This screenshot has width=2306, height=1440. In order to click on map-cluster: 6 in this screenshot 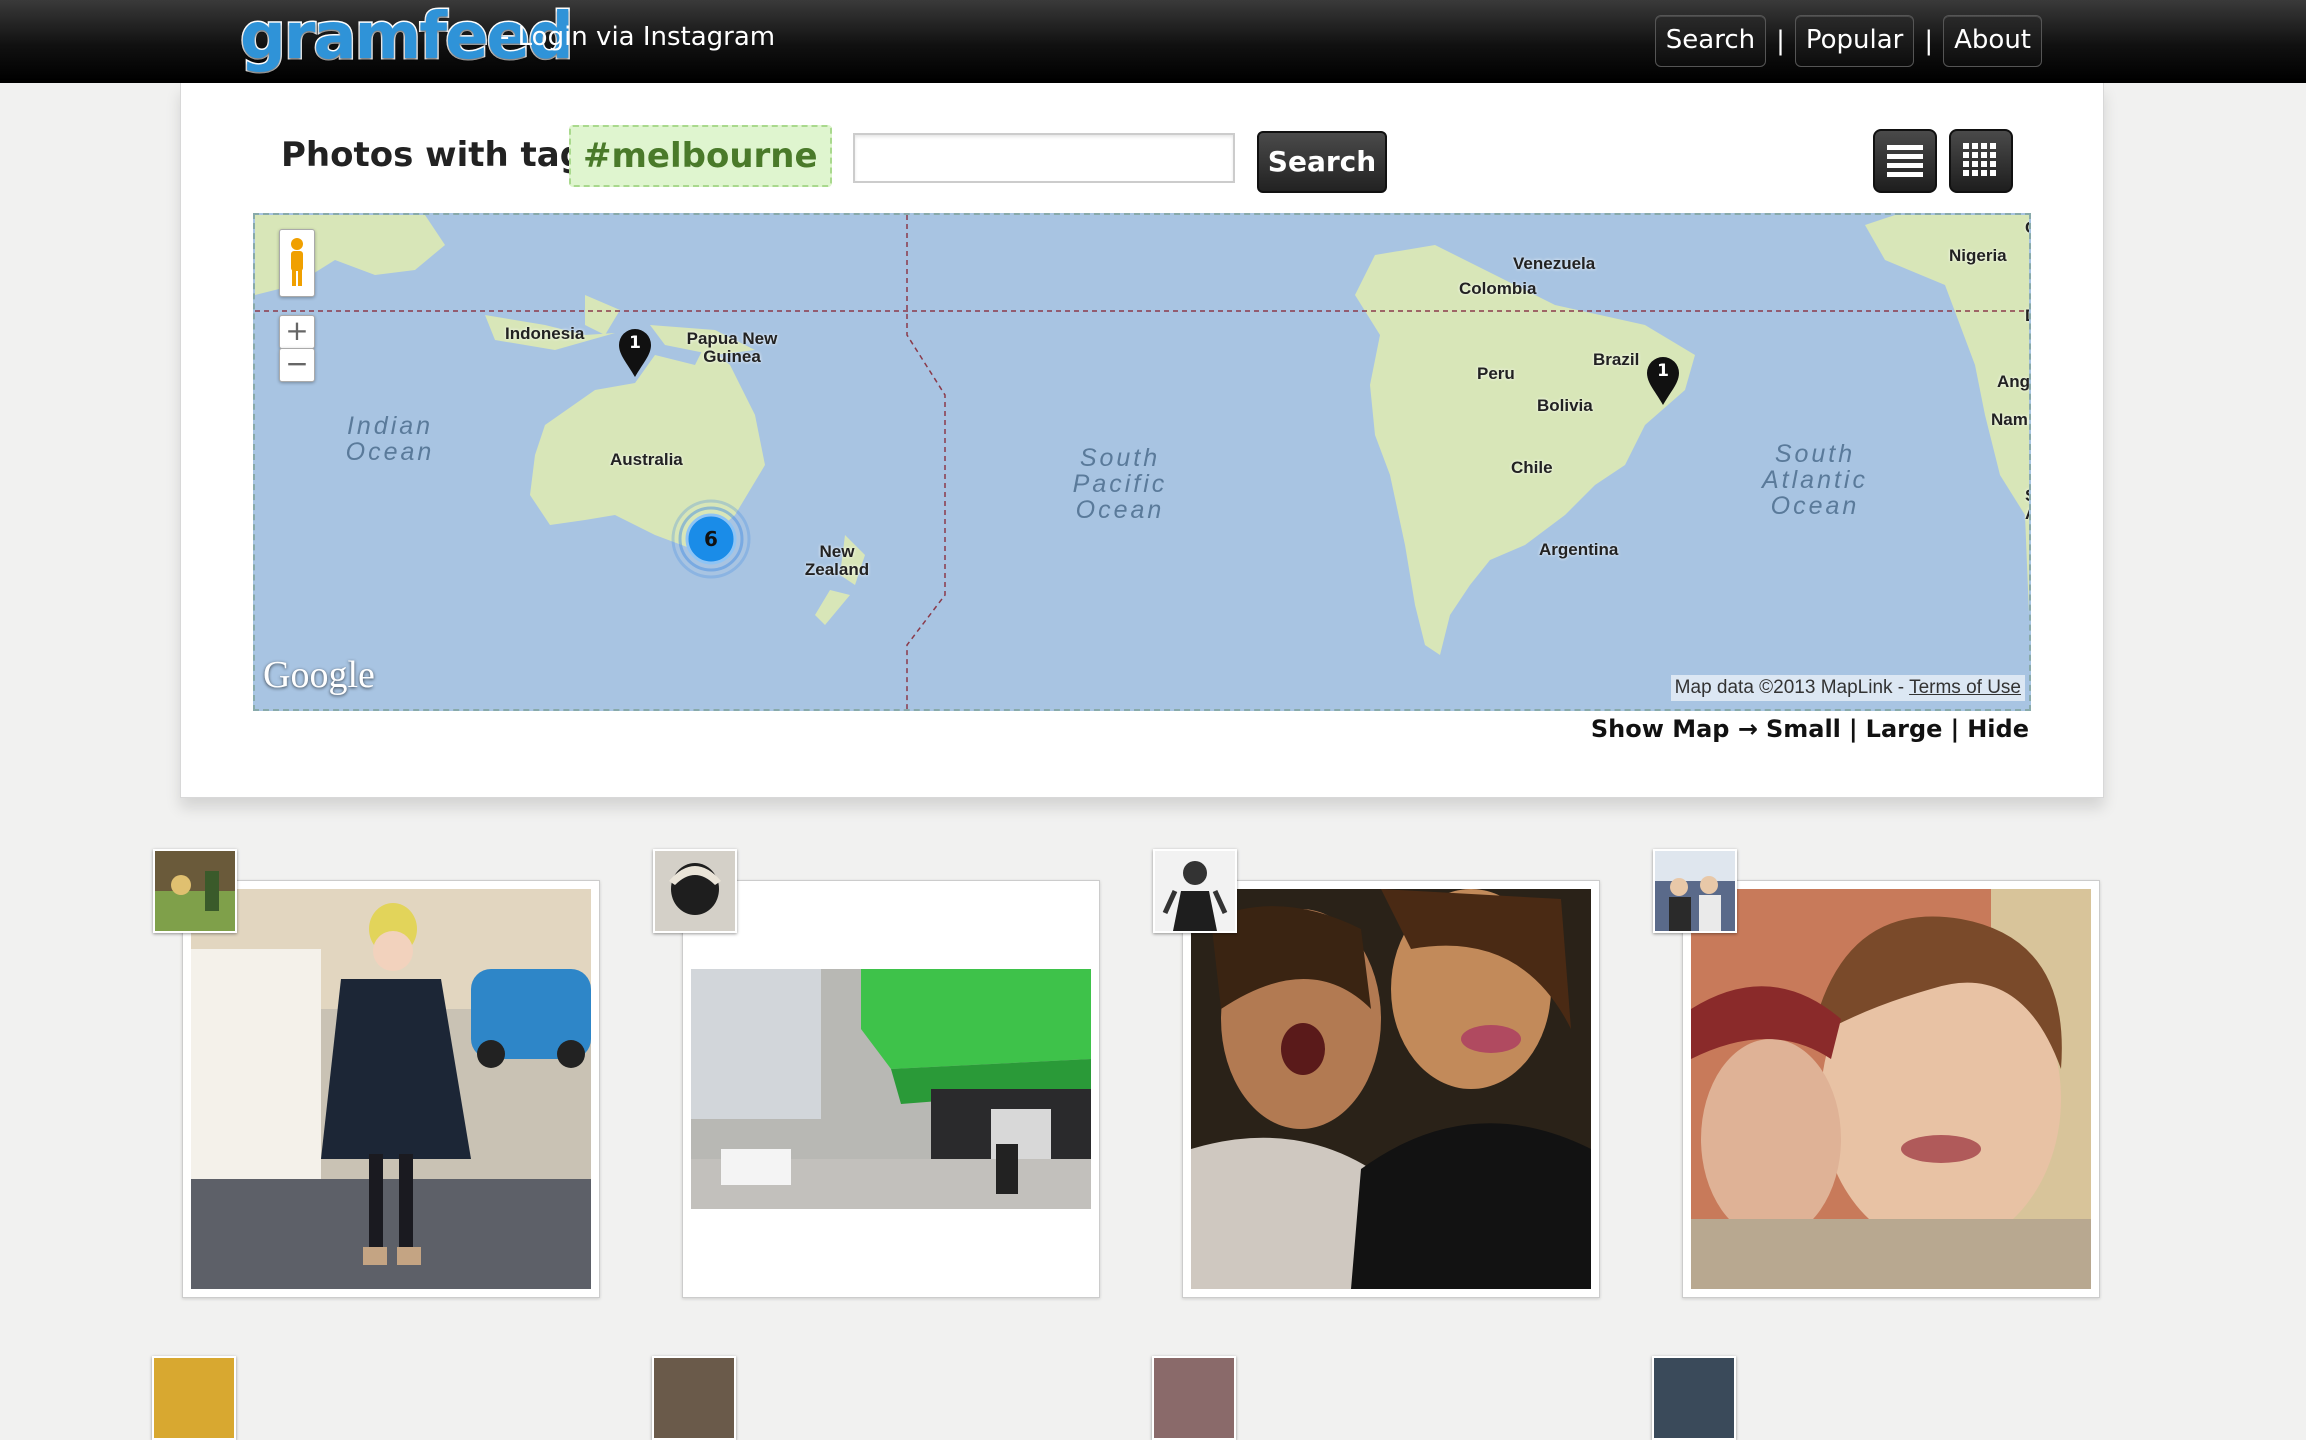, I will do `click(711, 539)`.